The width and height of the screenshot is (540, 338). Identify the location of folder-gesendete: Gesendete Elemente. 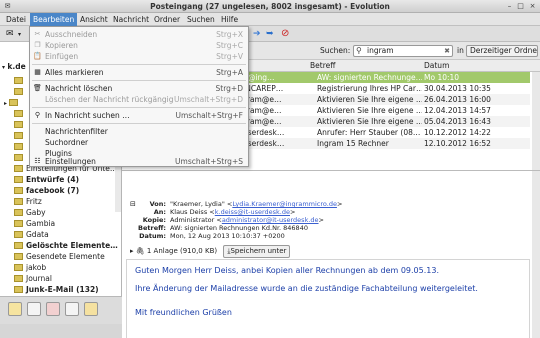
(59, 256).